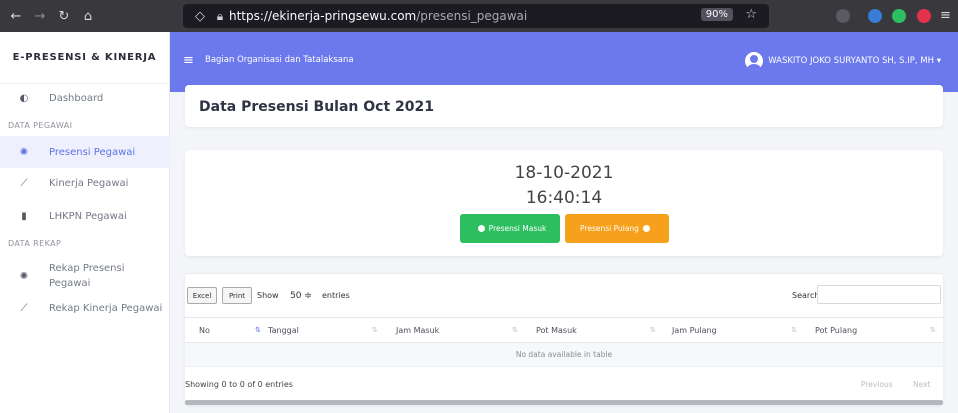 This screenshot has width=958, height=413. Describe the element at coordinates (836, 330) in the screenshot. I see `column-pot-pulang: Pot Pulang` at that location.